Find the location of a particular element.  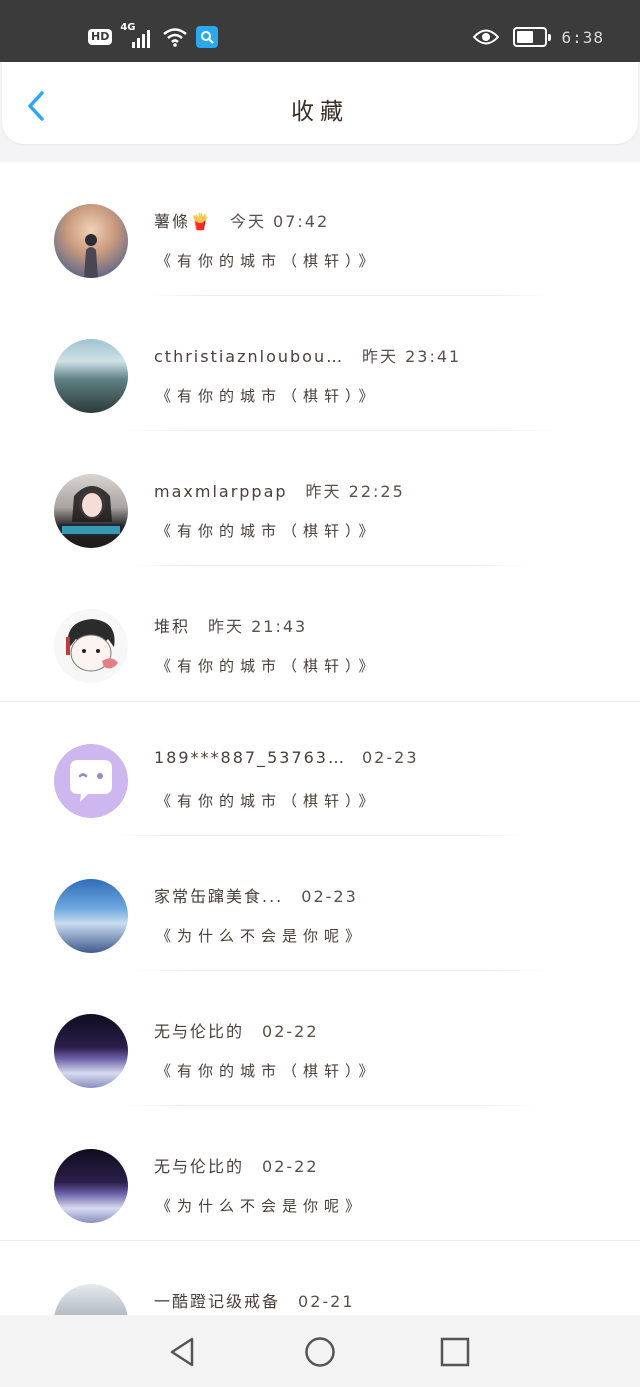

timestamp: 昨天 23:41 is located at coordinates (412, 356).